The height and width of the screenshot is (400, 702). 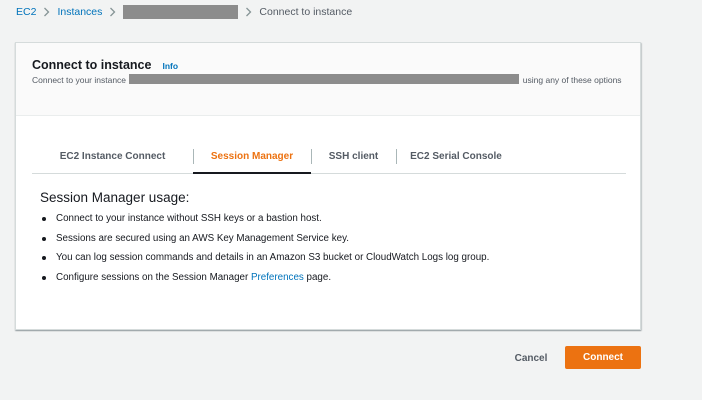 I want to click on tab-ec2-serial-console: EC2 Serial Console, so click(x=456, y=156).